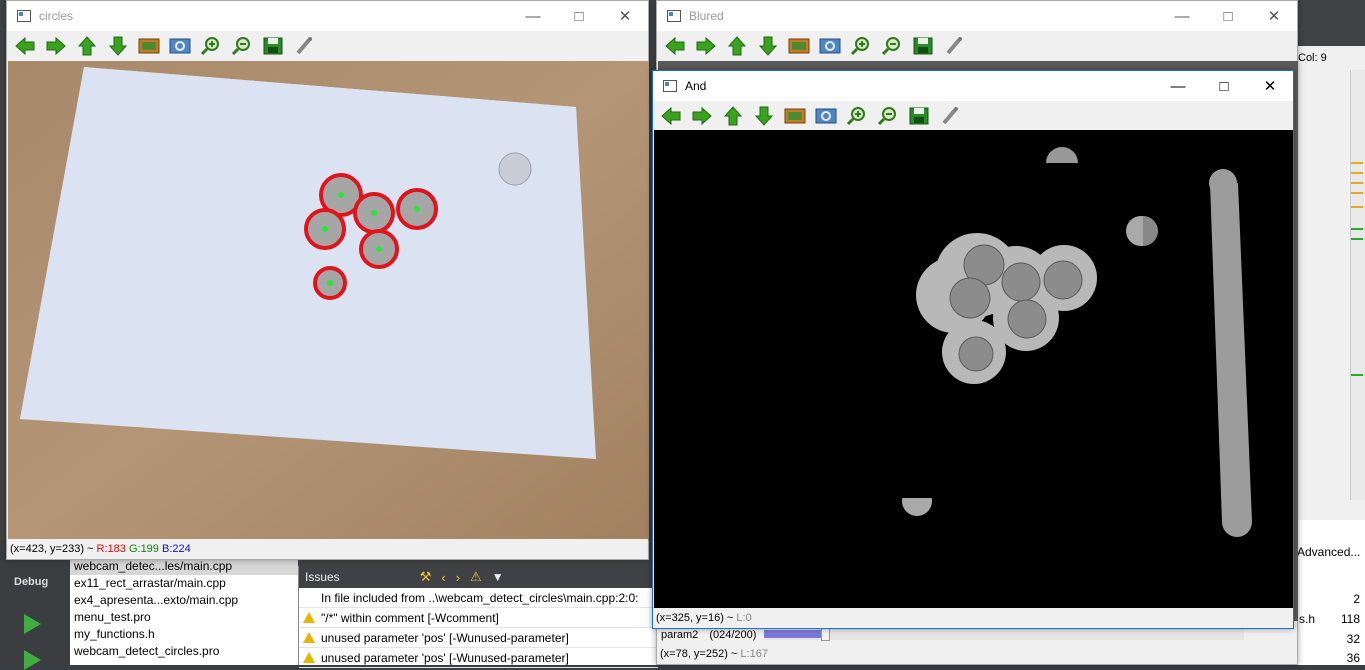 The image size is (1365, 670). Describe the element at coordinates (1356, 599) in the screenshot. I see `line-count: 2` at that location.